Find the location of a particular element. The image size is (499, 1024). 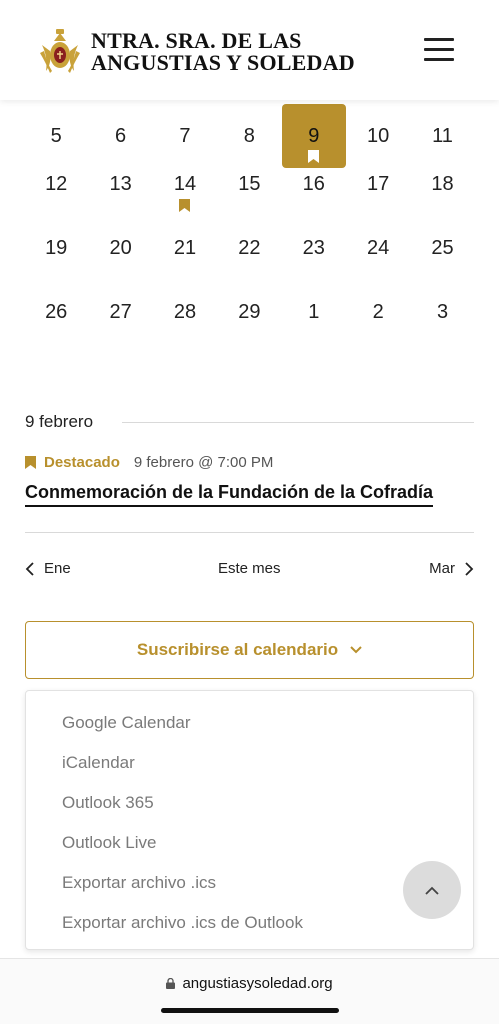

browser-address-bar: angustiasysoledad.org is located at coordinates (249, 991).